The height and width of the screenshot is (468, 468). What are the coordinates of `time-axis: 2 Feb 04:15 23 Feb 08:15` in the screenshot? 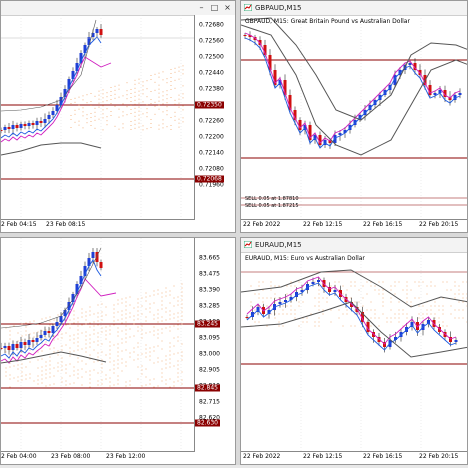 It's located at (98, 225).